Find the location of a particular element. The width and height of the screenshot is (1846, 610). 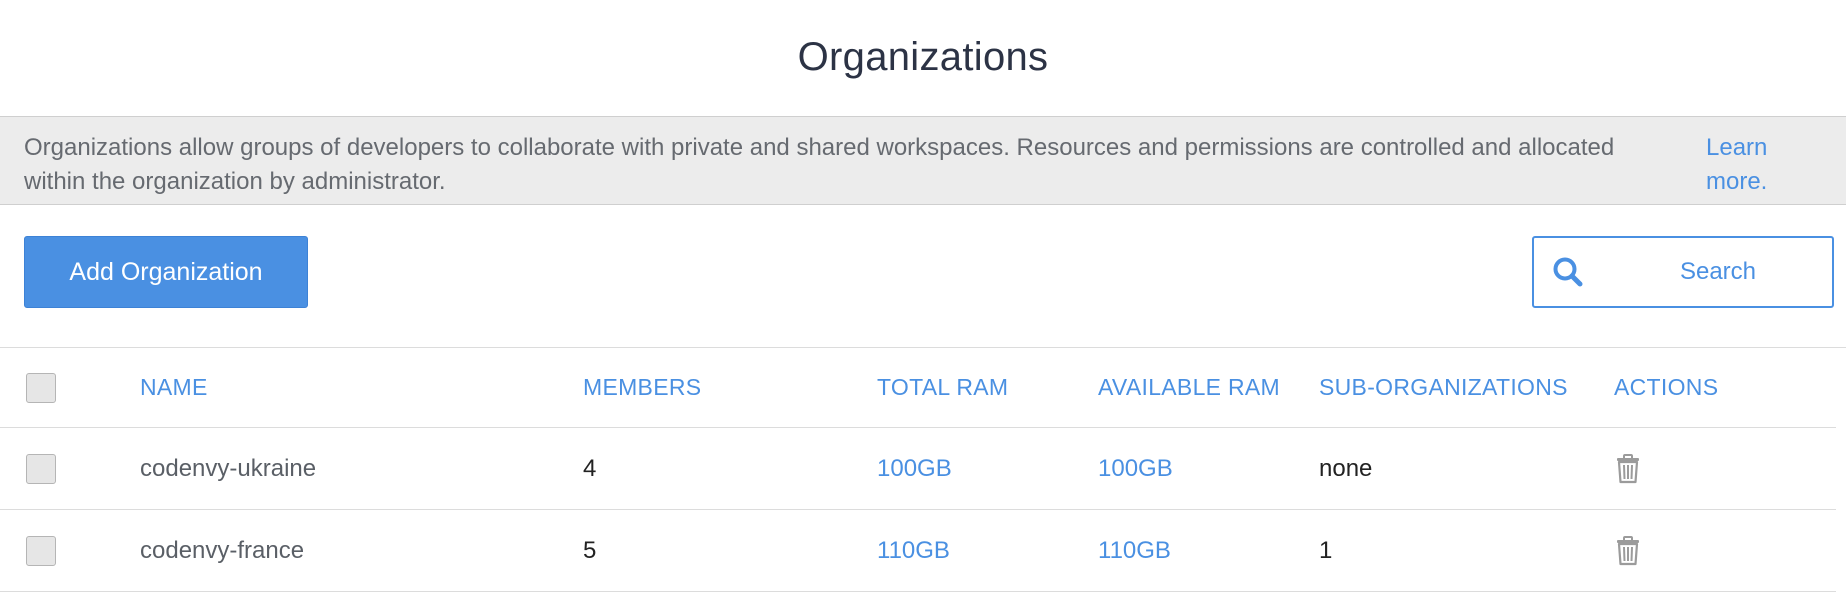

table-row: codenvy-france 5 110GB 110GB 1 is located at coordinates (918, 551).